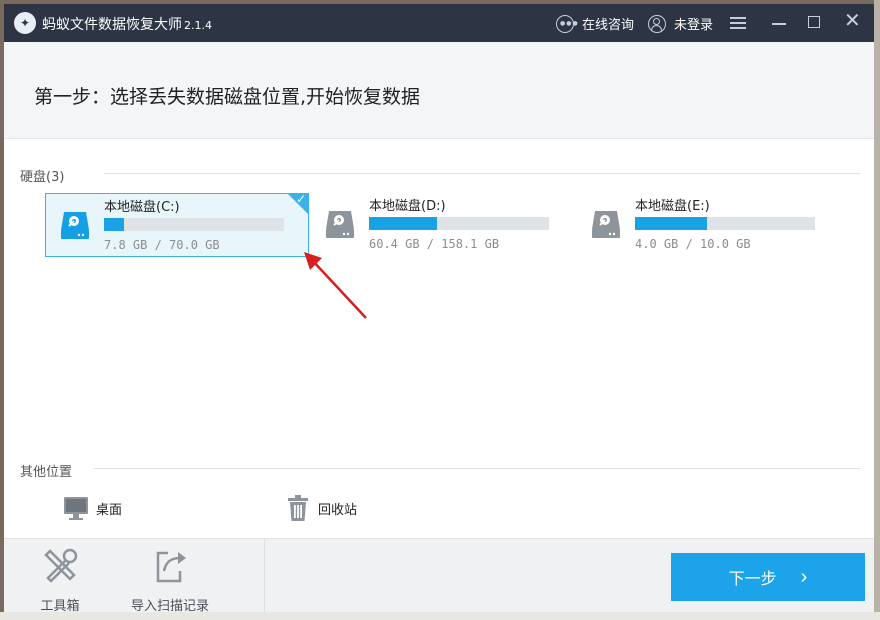  Describe the element at coordinates (482, 173) in the screenshot. I see `disks-section-divider` at that location.